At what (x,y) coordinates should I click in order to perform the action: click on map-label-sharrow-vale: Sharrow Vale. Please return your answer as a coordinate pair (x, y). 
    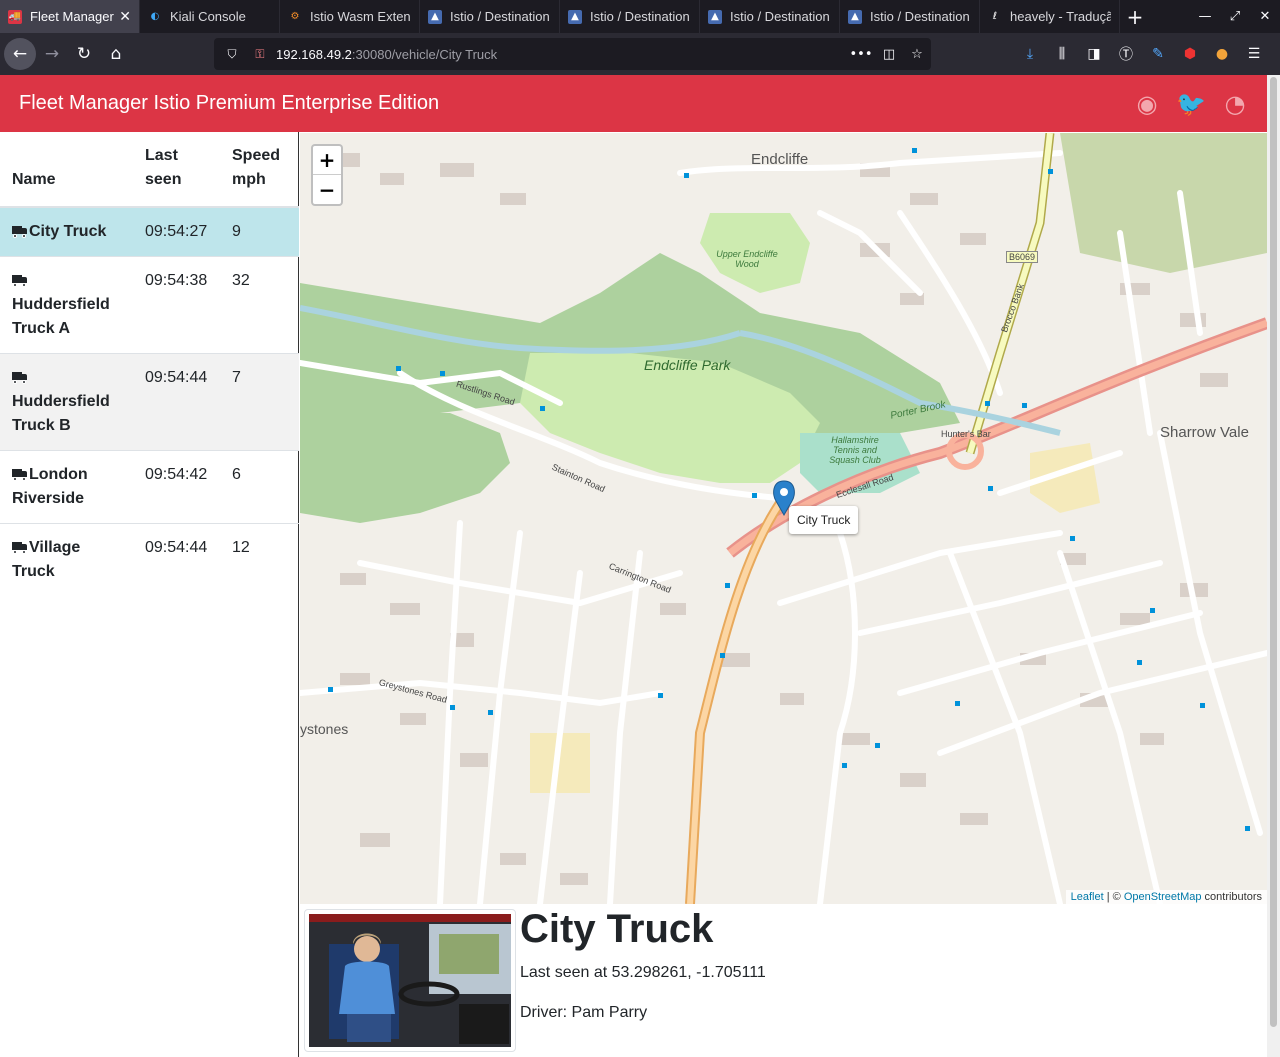
    Looking at the image, I should click on (1204, 432).